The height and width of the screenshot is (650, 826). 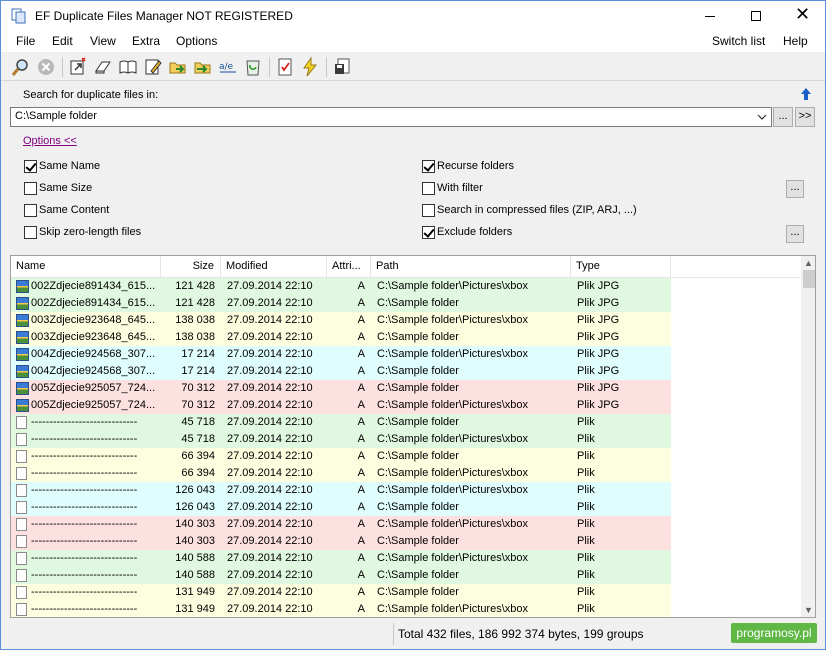 What do you see at coordinates (762, 117) in the screenshot?
I see `chevron-down-icon` at bounding box center [762, 117].